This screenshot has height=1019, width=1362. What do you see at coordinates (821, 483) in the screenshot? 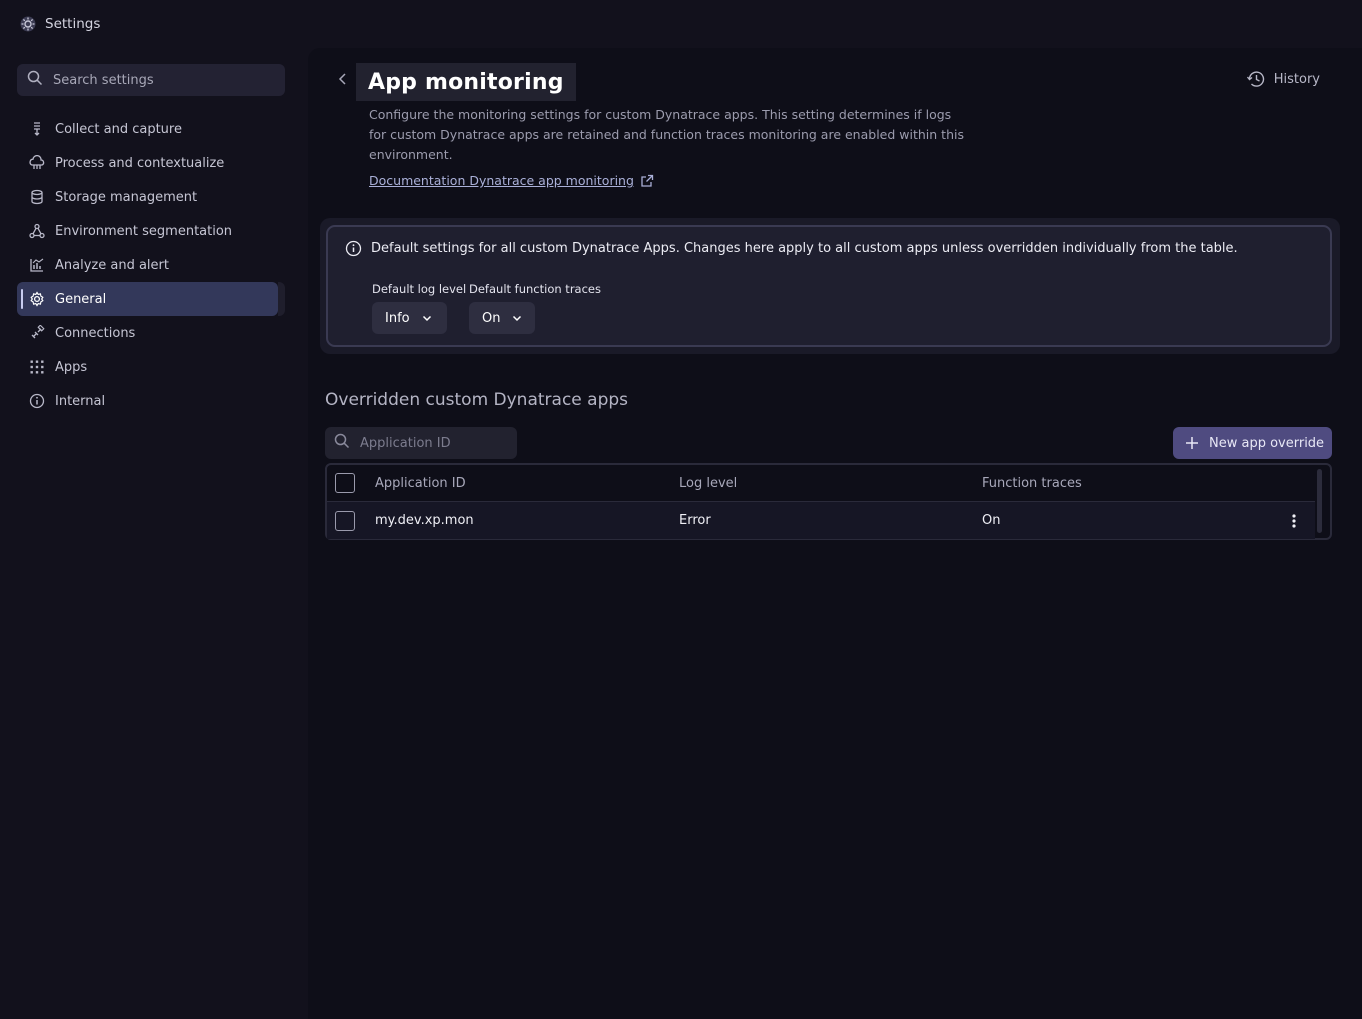
I see `table-header-row: Application ID Log level Function traces` at bounding box center [821, 483].